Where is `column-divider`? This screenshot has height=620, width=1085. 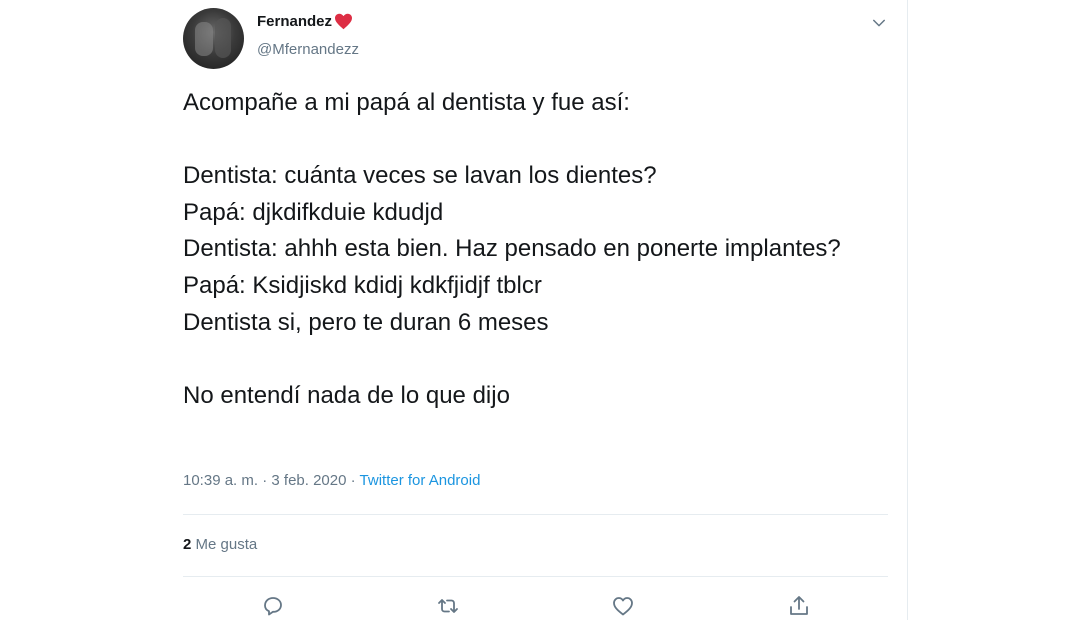
column-divider is located at coordinates (907, 310).